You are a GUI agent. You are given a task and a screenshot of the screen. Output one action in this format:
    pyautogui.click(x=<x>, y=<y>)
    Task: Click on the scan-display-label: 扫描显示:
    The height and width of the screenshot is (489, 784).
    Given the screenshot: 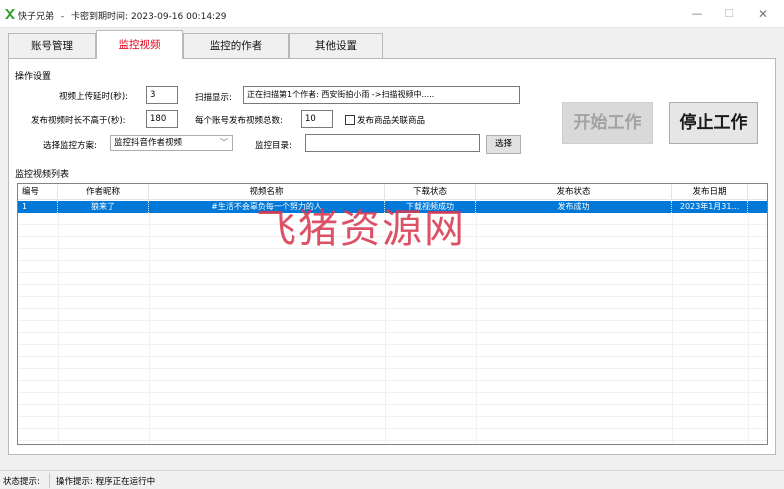 What is the action you would take?
    pyautogui.click(x=213, y=98)
    